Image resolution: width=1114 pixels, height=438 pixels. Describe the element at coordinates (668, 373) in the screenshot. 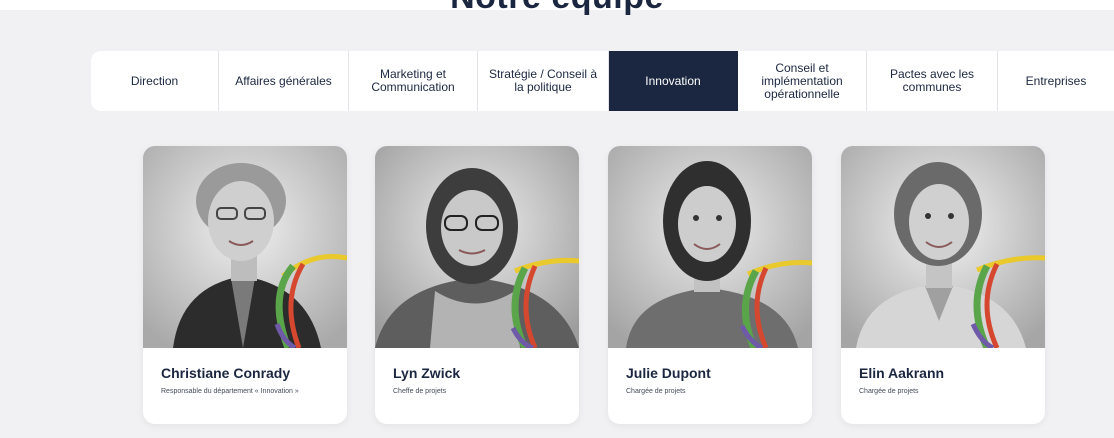

I see `member-name: Julie Dupont` at that location.